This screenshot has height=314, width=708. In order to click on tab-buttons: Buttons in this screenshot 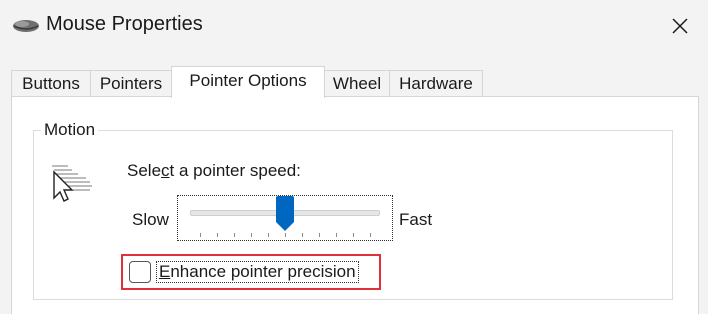, I will do `click(51, 83)`.